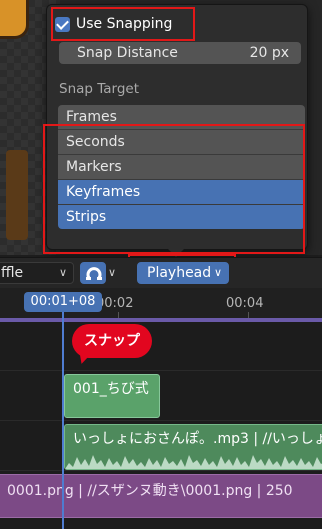 The image size is (322, 529). What do you see at coordinates (269, 53) in the screenshot?
I see `snap-distance-value: 20 px` at bounding box center [269, 53].